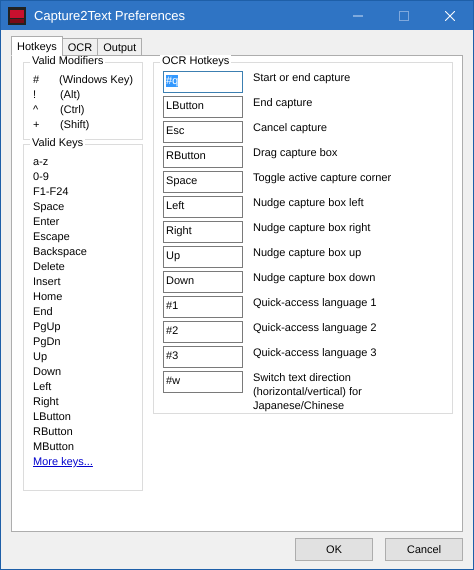 This screenshot has width=474, height=570. I want to click on group-title: OCR Hotkeys, so click(196, 61).